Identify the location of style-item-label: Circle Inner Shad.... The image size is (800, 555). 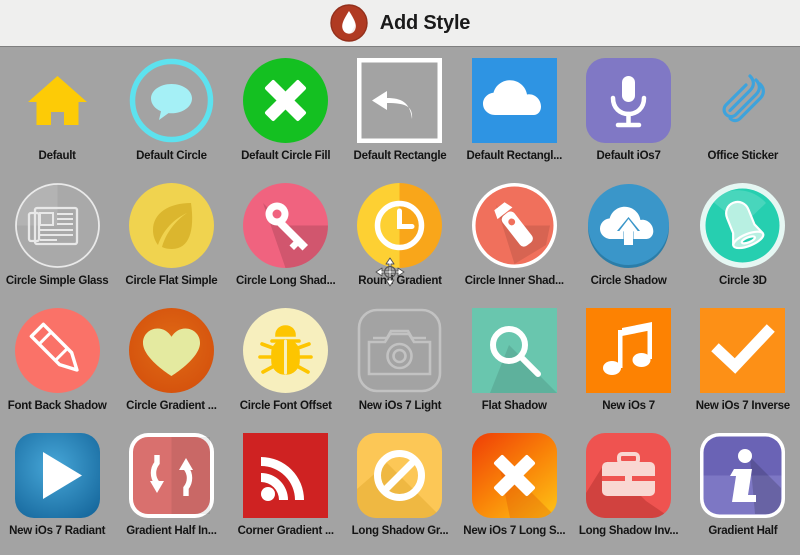
(514, 281).